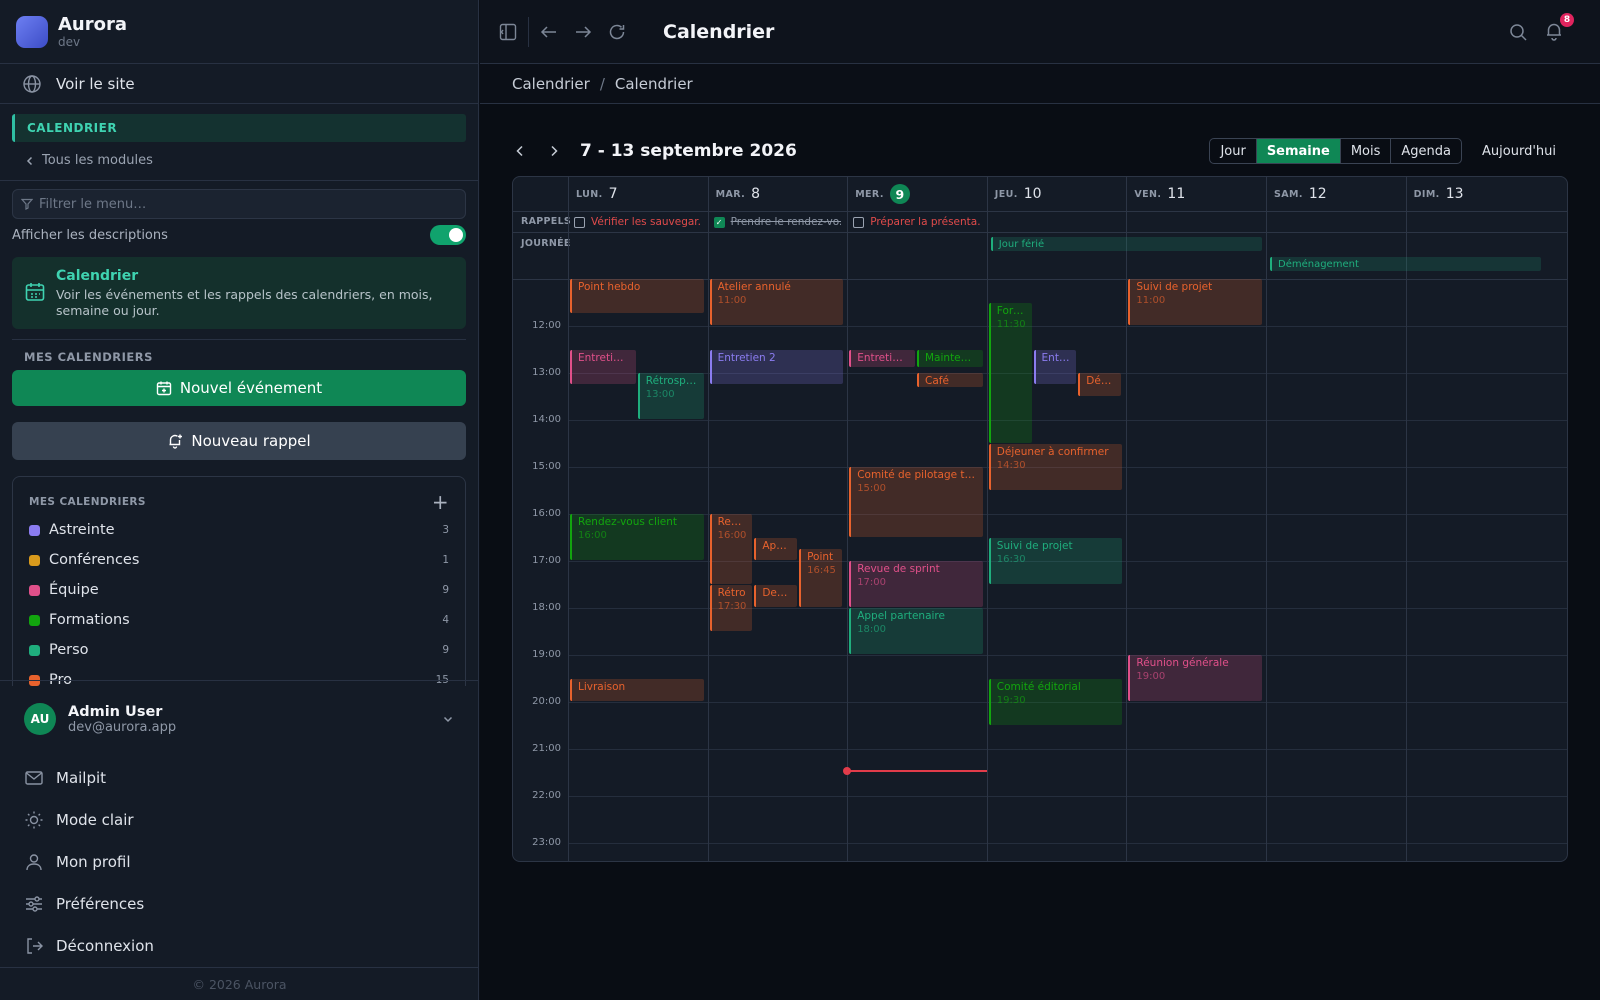  I want to click on calendar-event: Debrief, so click(776, 595).